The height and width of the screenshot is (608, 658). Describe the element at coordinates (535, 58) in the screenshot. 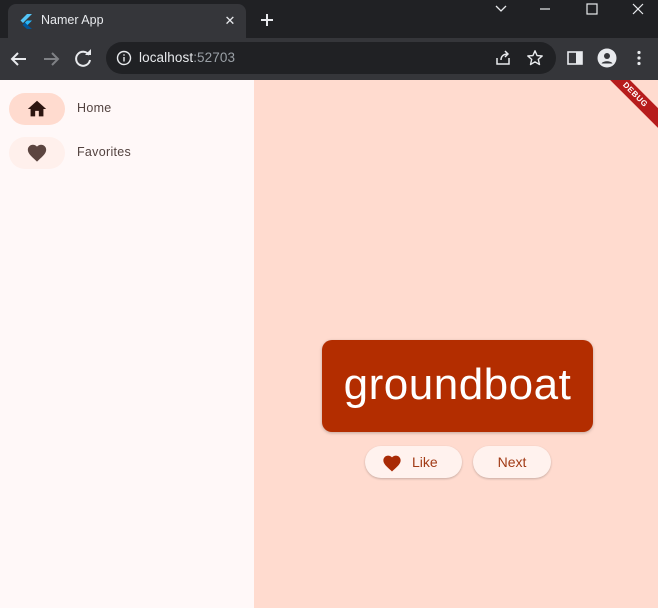

I see `bookmark-star-icon` at that location.